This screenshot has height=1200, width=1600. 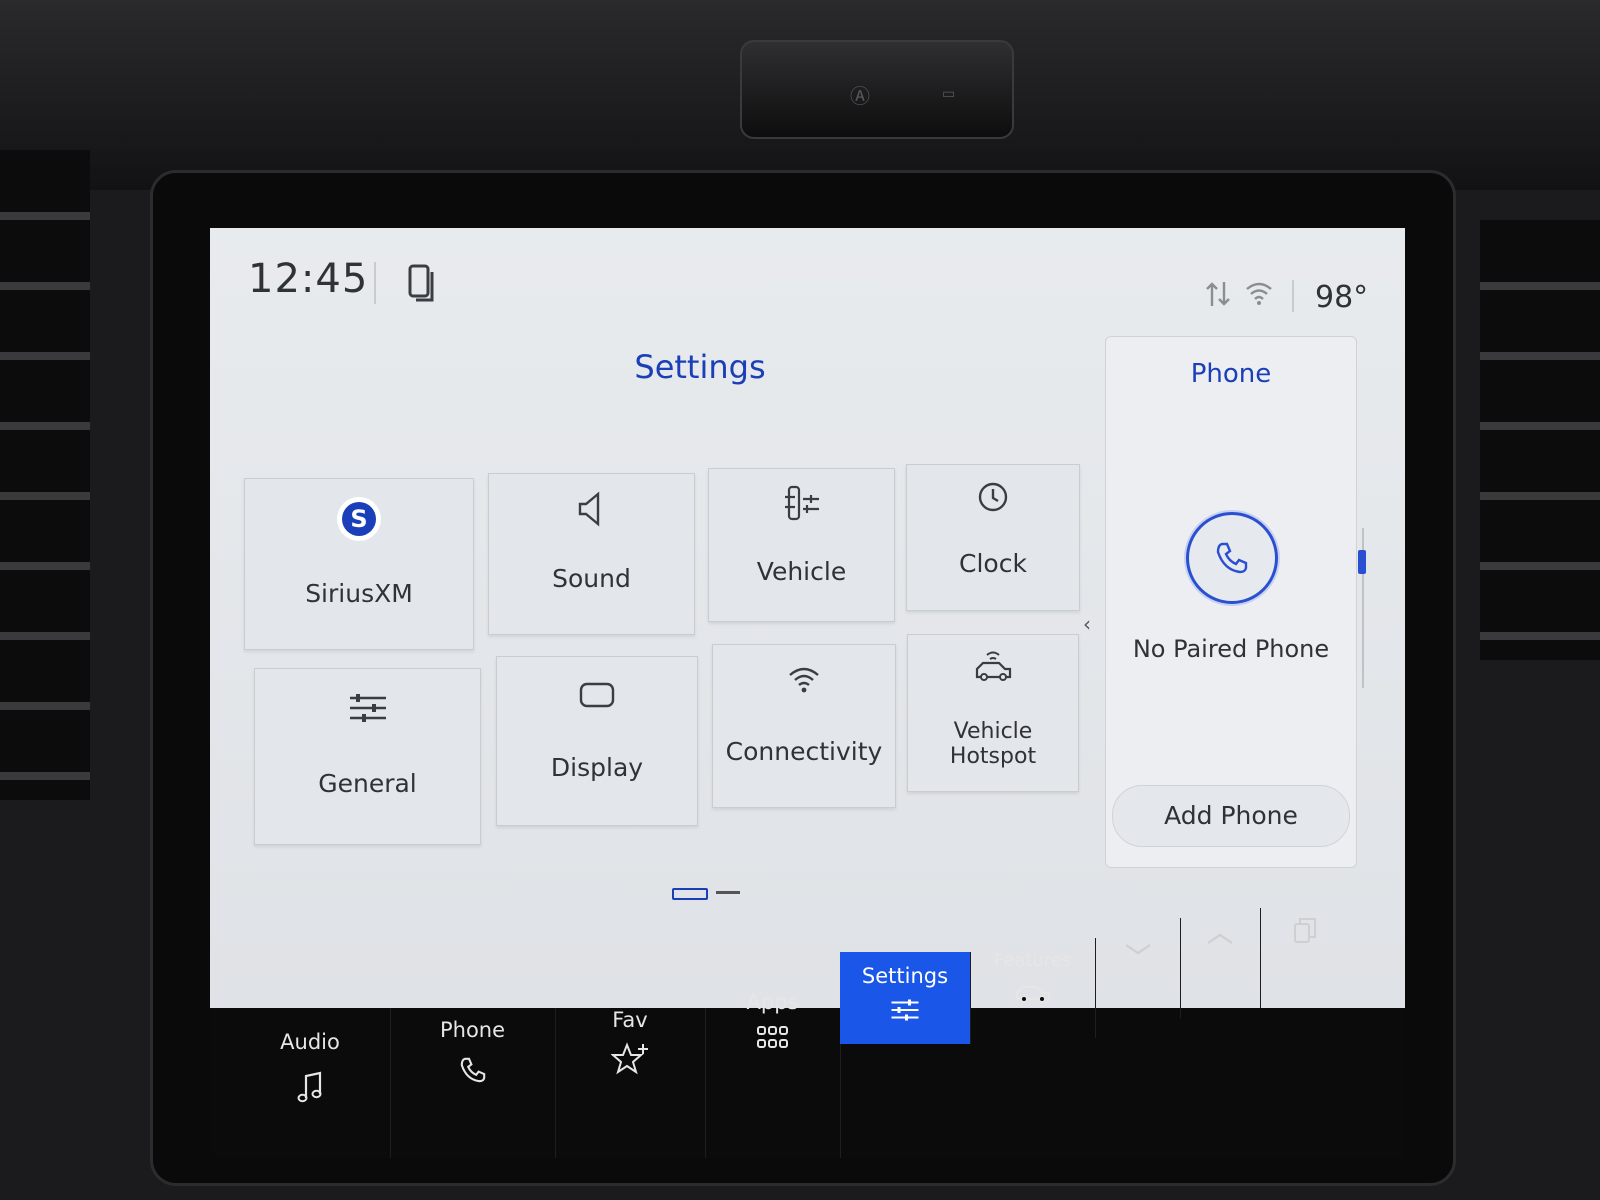 What do you see at coordinates (1259, 295) in the screenshot?
I see `wifi-signal-icon` at bounding box center [1259, 295].